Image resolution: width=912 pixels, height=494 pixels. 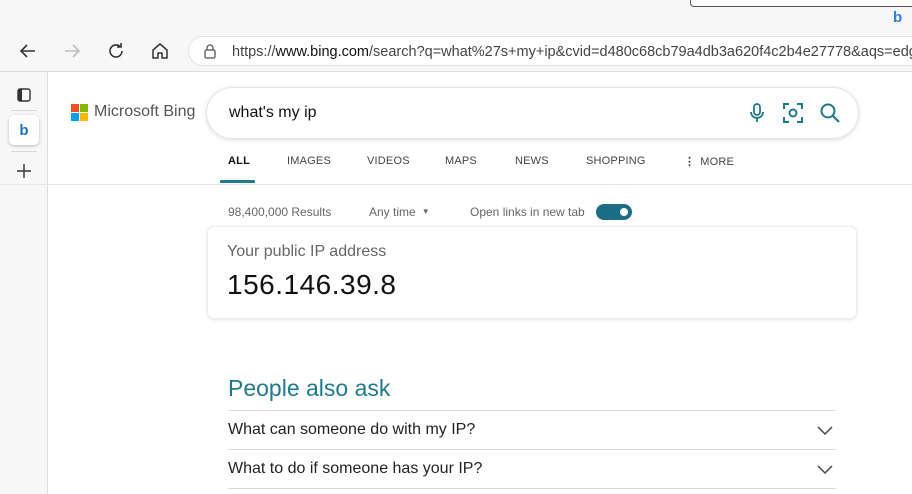 I want to click on tab-more: ⋮ MORE, so click(x=709, y=161).